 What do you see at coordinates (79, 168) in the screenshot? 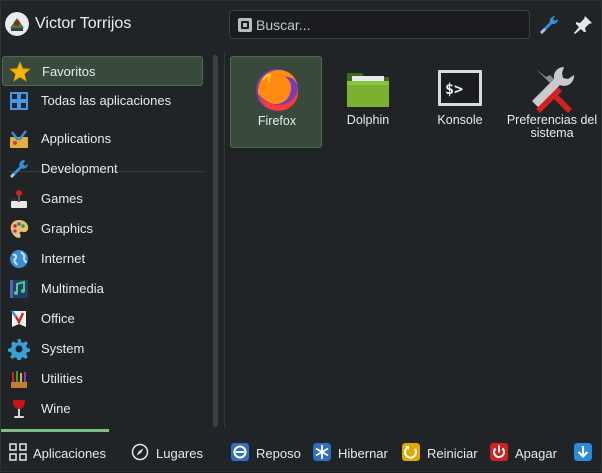
I see `sidebar-item-label: Development` at bounding box center [79, 168].